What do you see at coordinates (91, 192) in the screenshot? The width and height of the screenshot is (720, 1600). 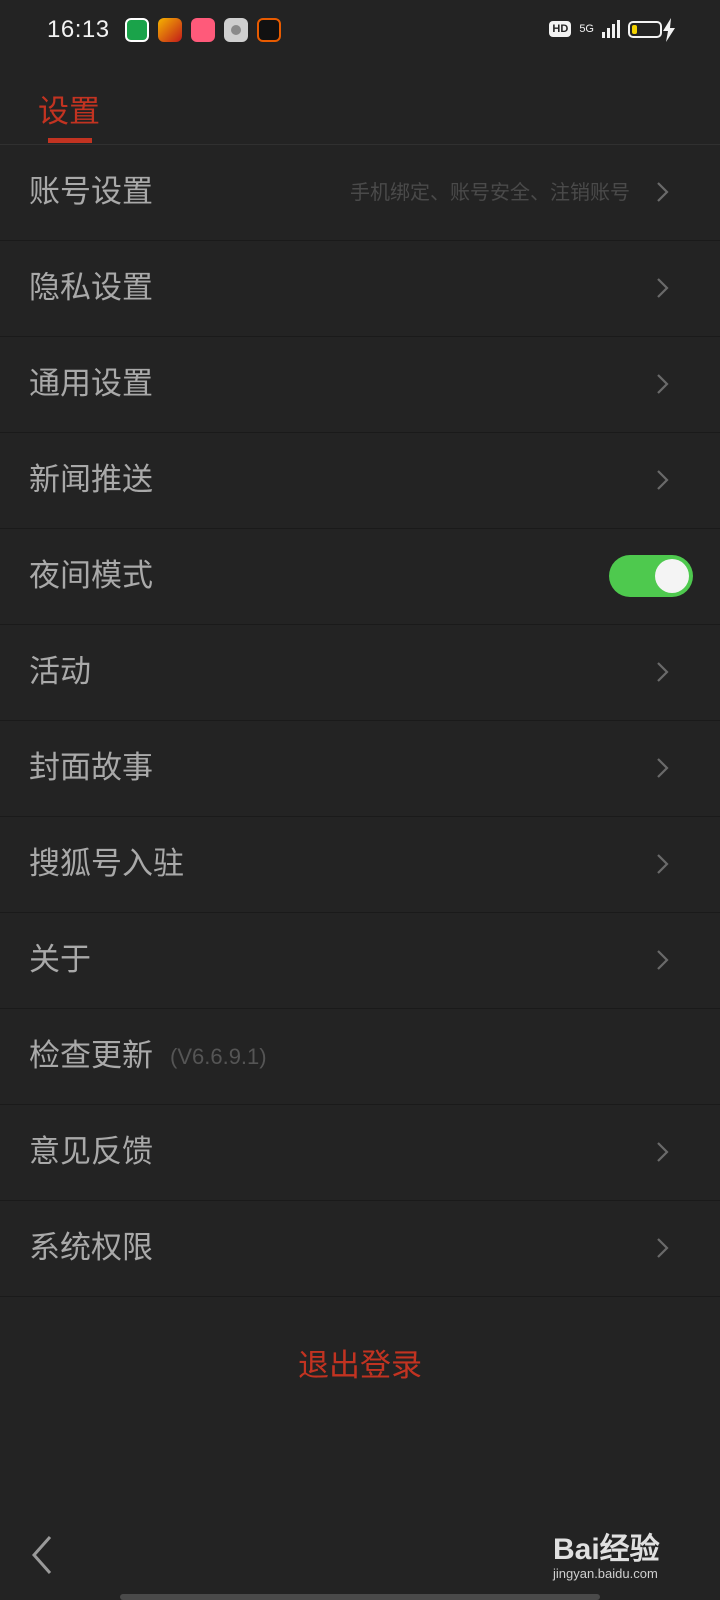 I see `settings-row-label: 账号设置` at bounding box center [91, 192].